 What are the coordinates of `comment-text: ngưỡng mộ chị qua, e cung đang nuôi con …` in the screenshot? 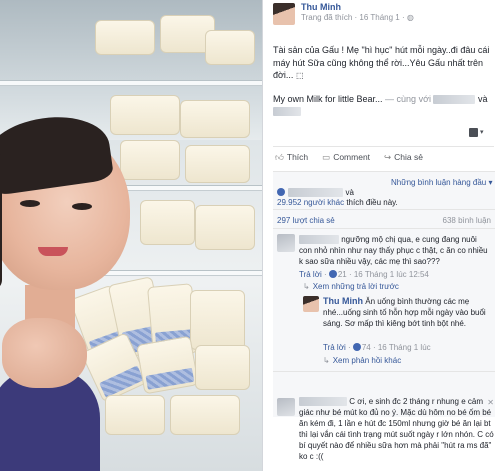 It's located at (393, 250).